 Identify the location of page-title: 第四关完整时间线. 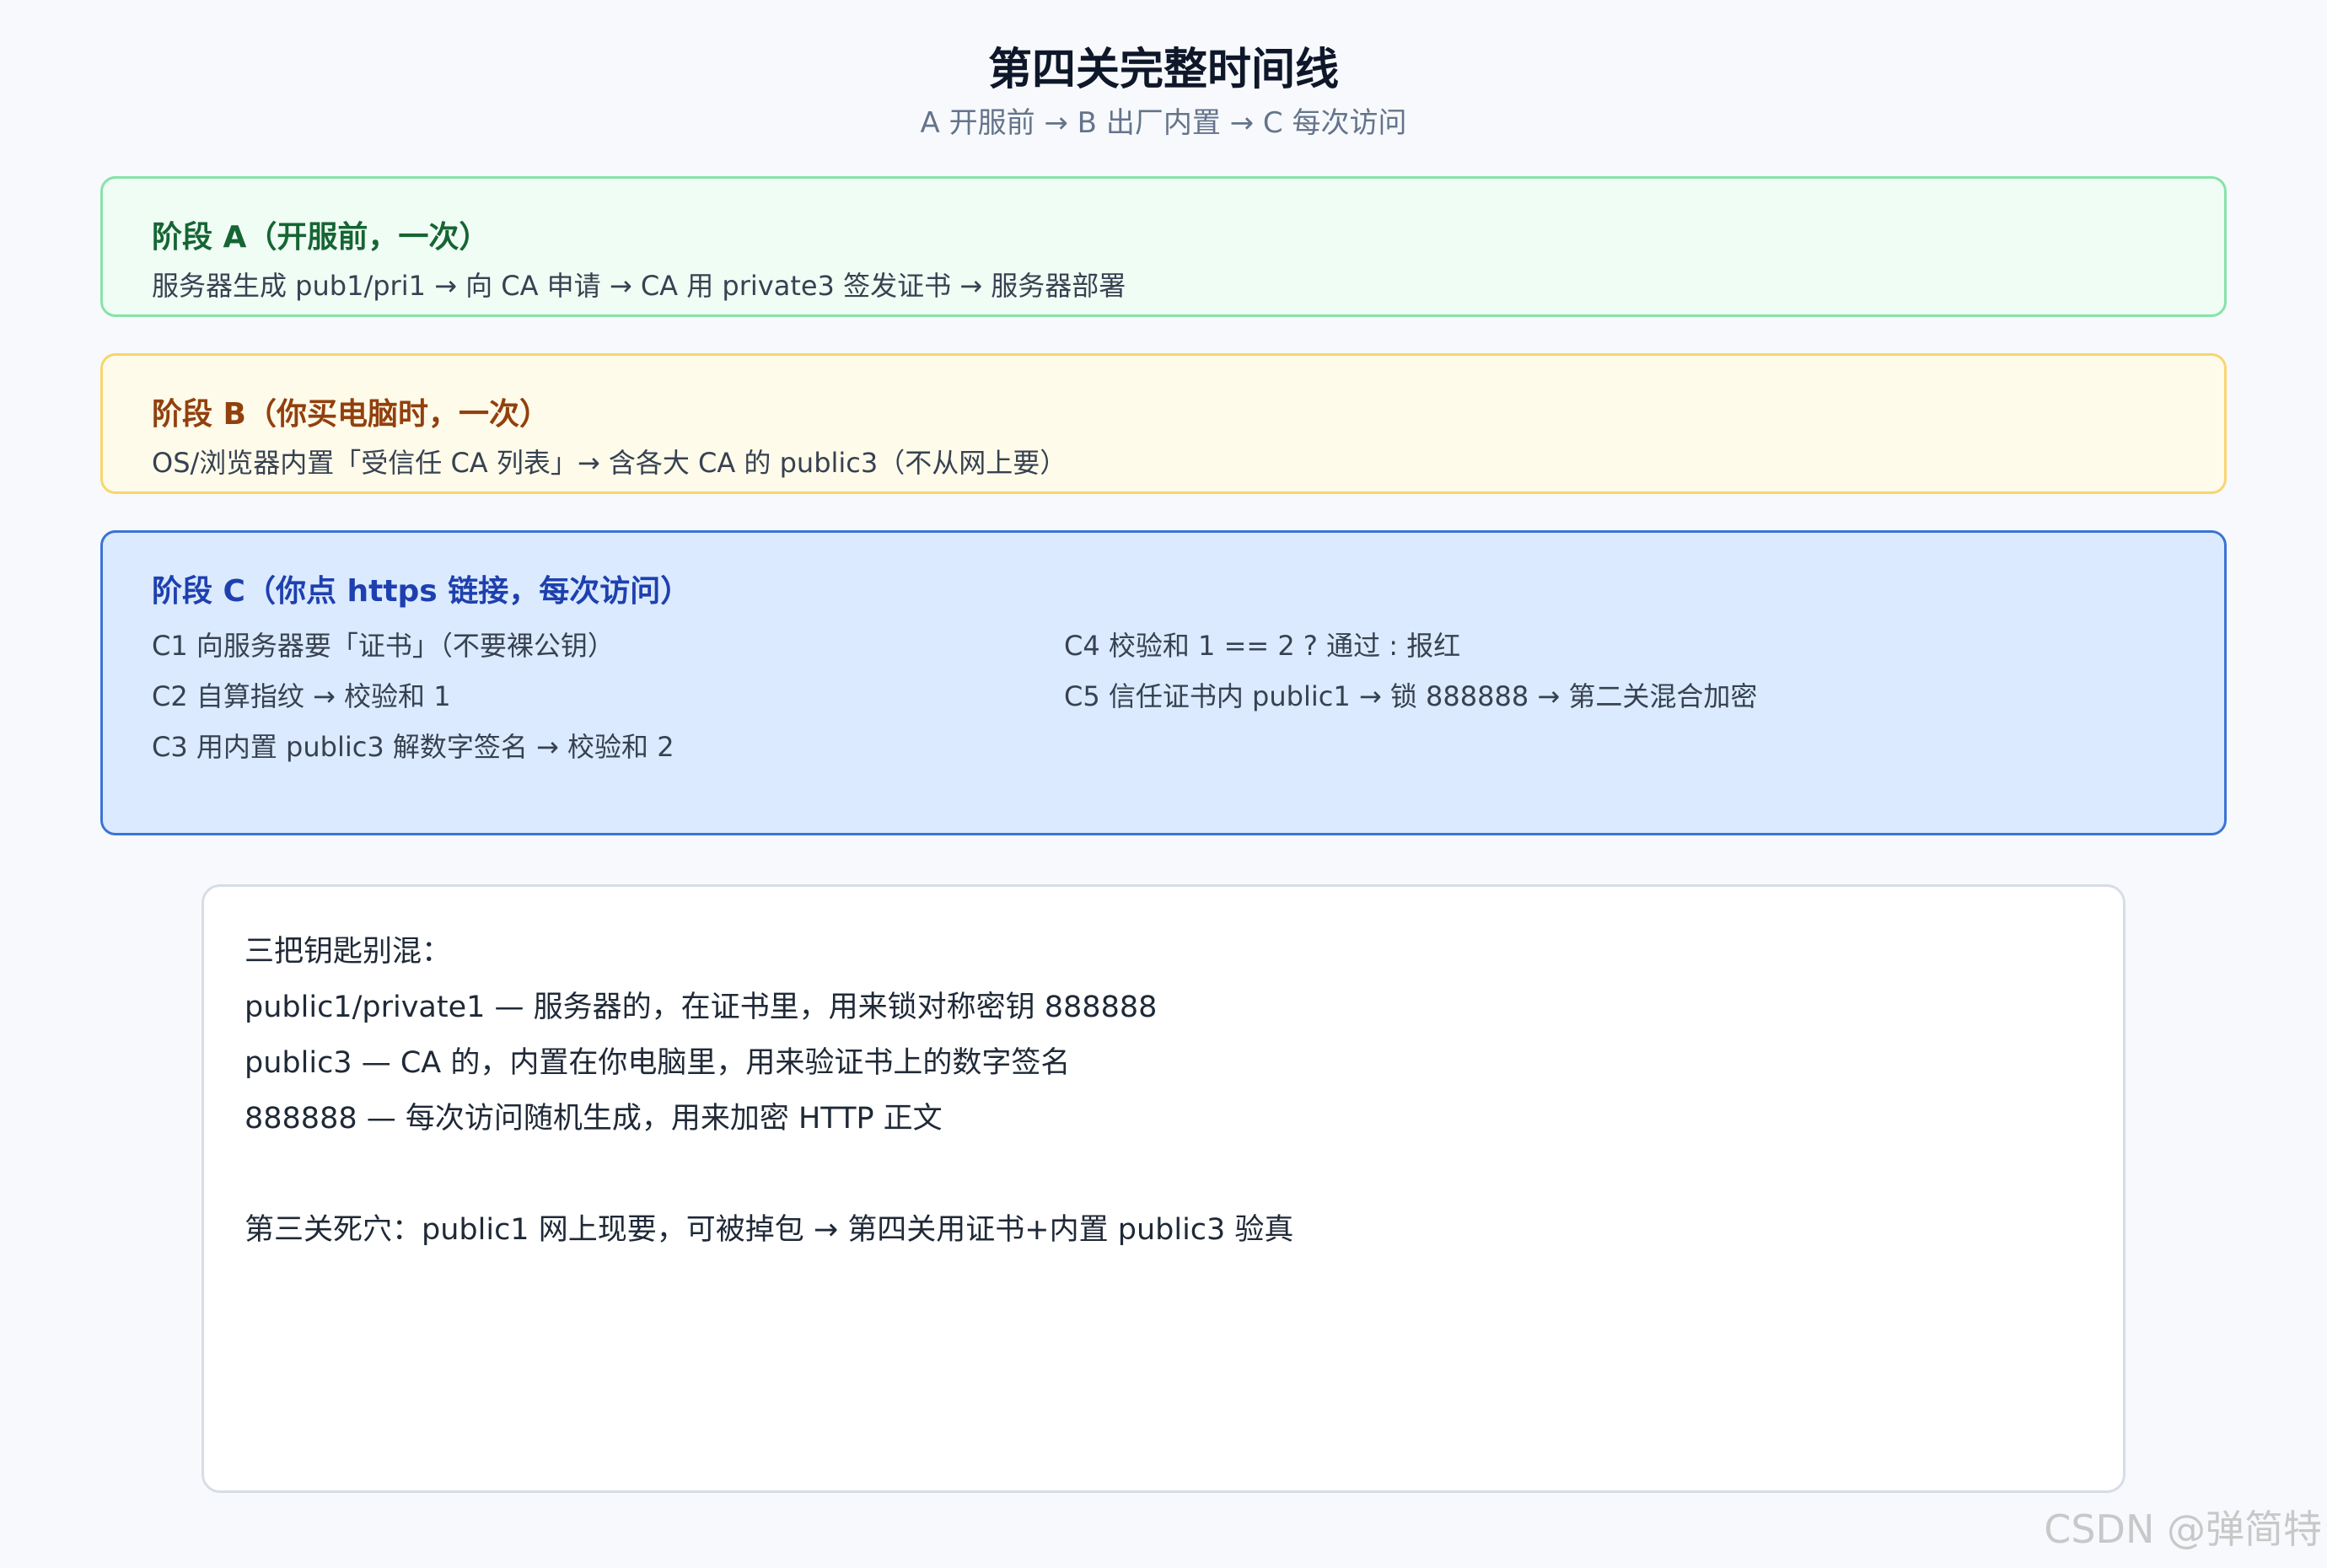
(1163, 70).